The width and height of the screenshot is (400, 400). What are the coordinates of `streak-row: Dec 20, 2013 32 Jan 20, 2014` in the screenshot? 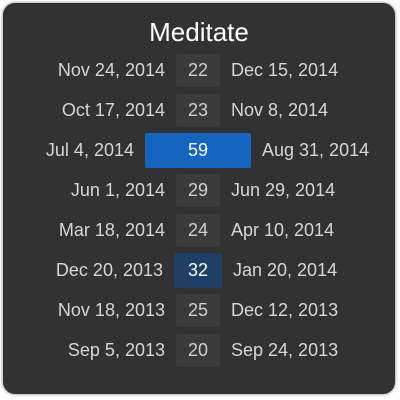 It's located at (199, 270).